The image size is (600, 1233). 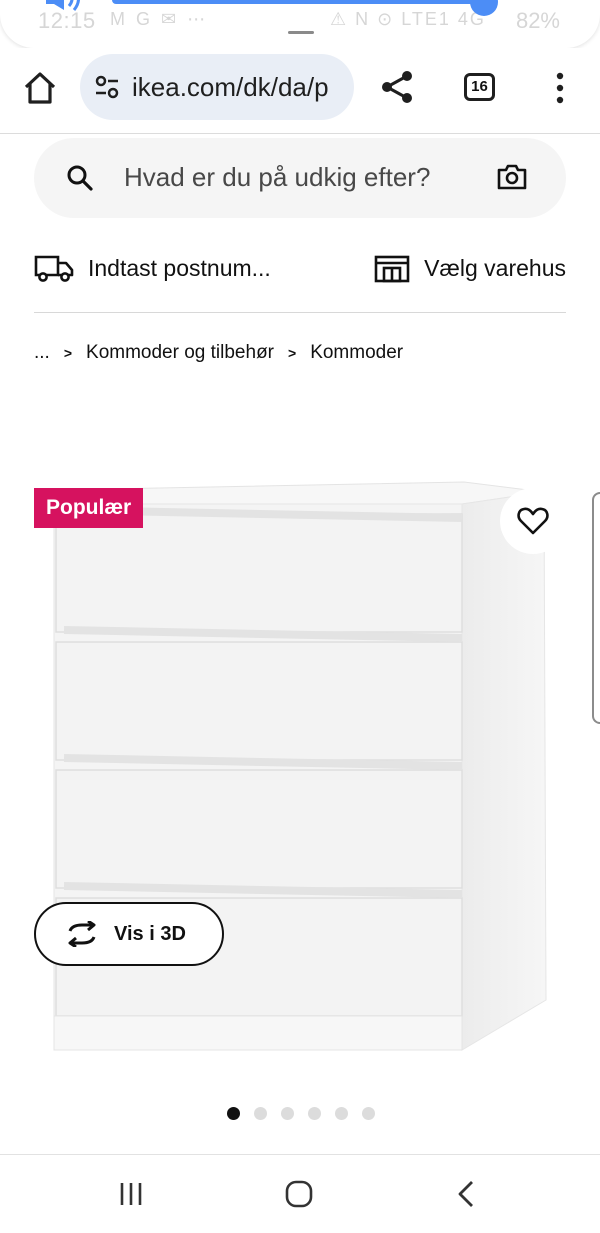 What do you see at coordinates (301, 1113) in the screenshot?
I see `image-carousel-dots` at bounding box center [301, 1113].